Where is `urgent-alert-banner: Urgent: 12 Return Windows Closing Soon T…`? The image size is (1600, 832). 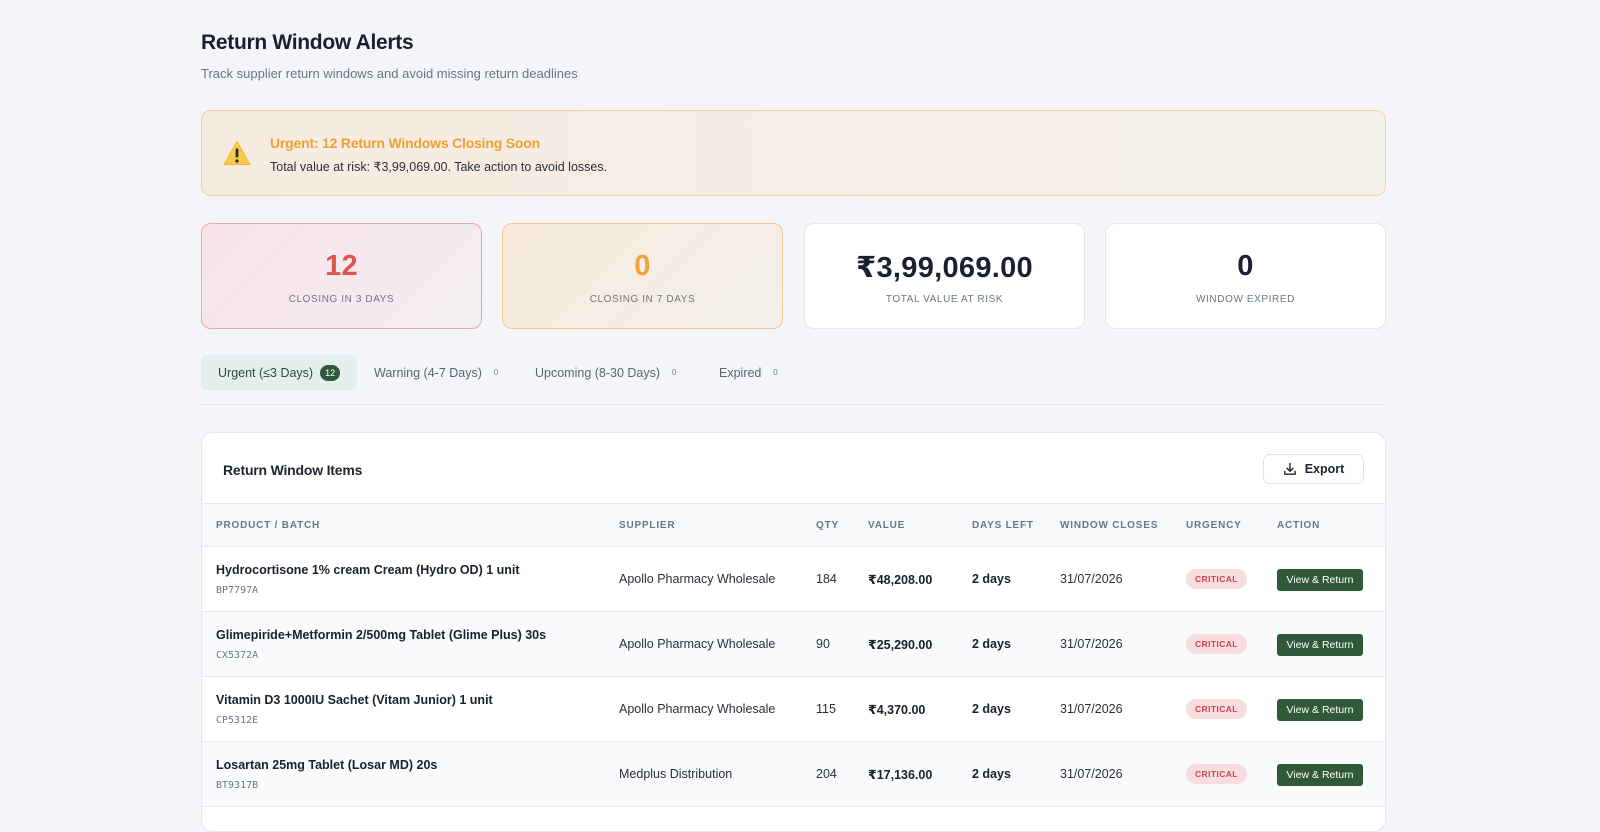 urgent-alert-banner: Urgent: 12 Return Windows Closing Soon T… is located at coordinates (793, 153).